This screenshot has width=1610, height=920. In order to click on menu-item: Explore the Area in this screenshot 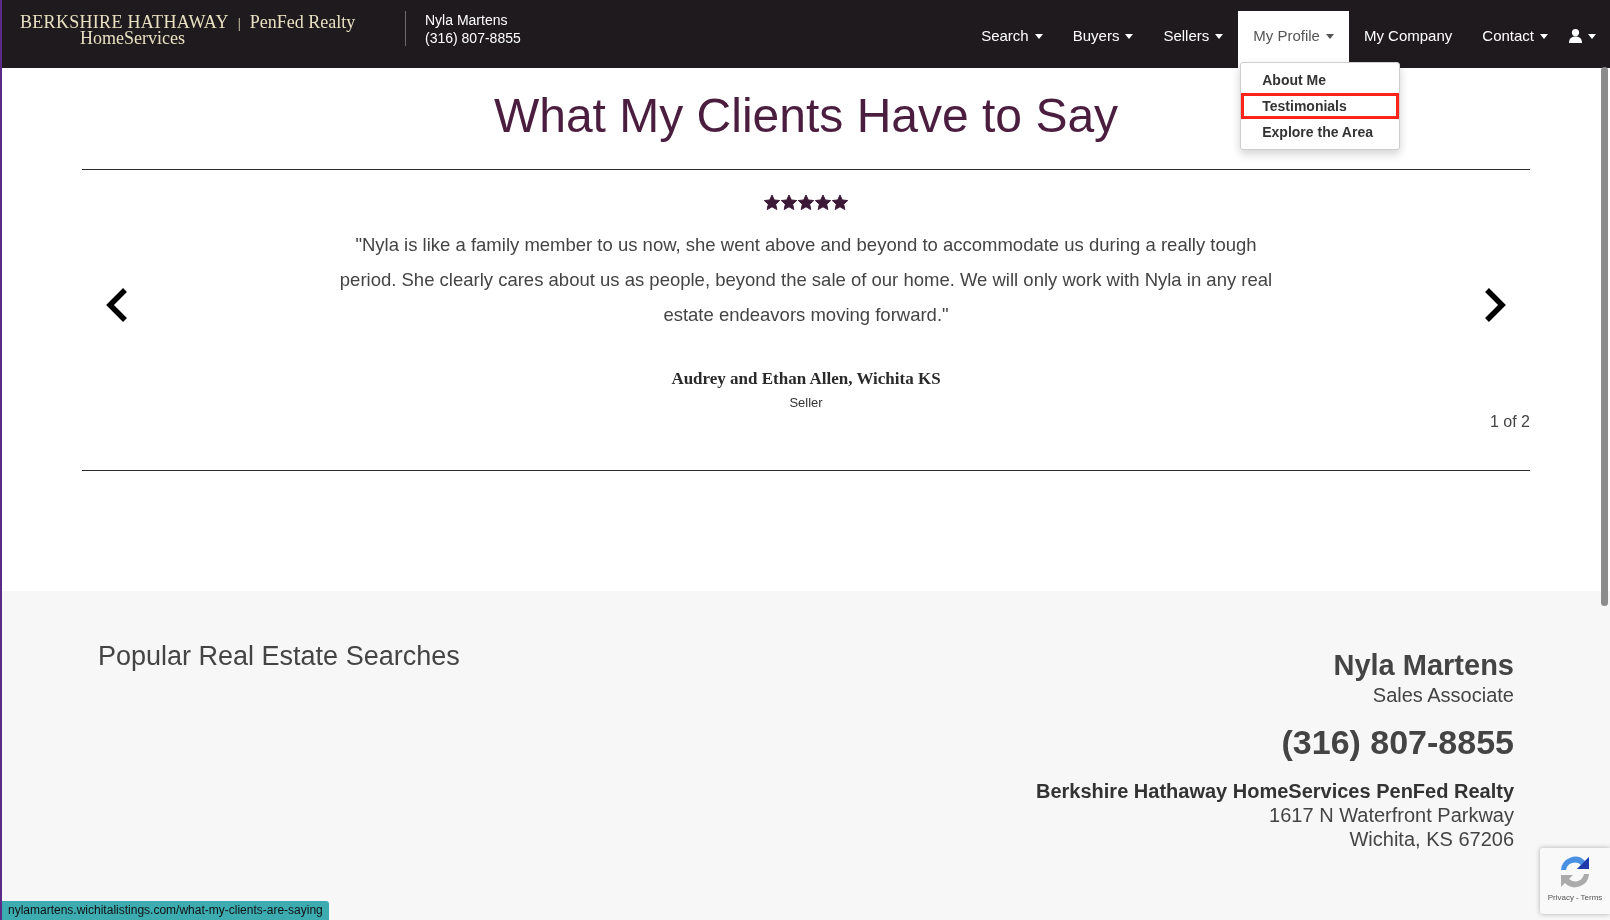, I will do `click(1320, 132)`.